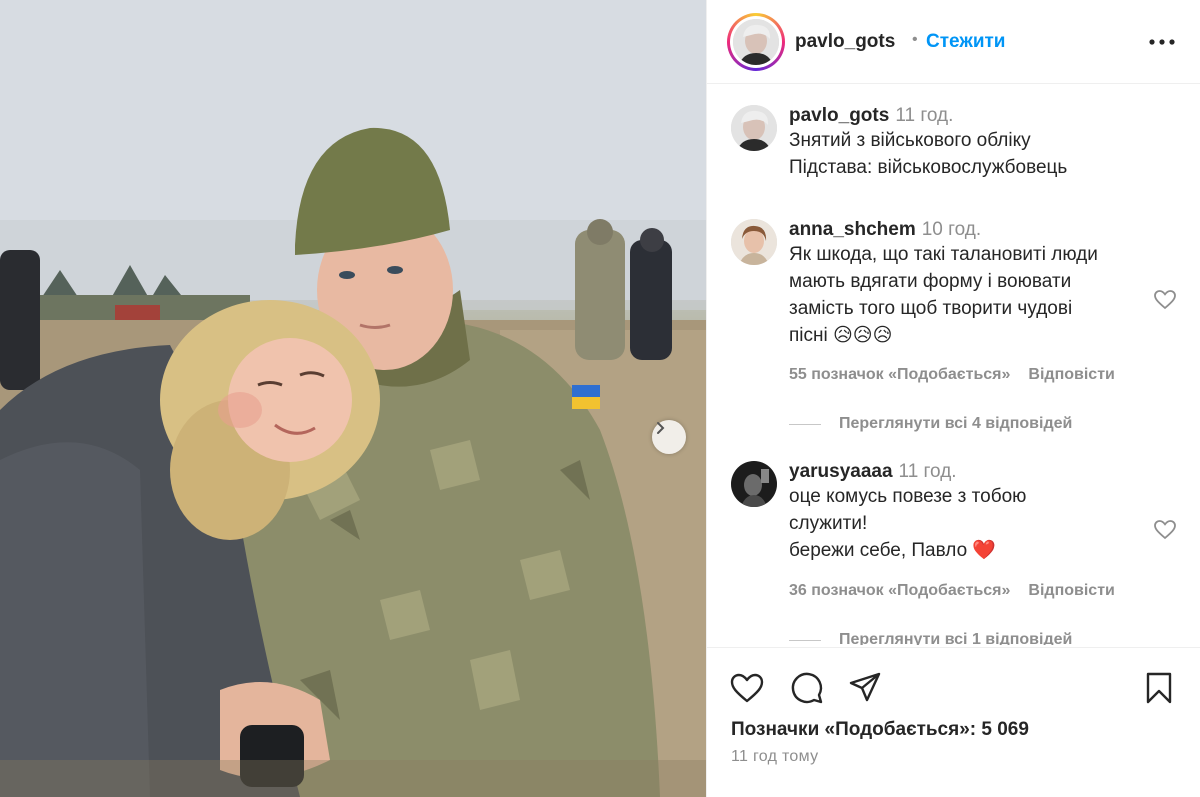 This screenshot has height=797, width=1200. I want to click on comment-line: пісні 😥😥😥, so click(841, 335).